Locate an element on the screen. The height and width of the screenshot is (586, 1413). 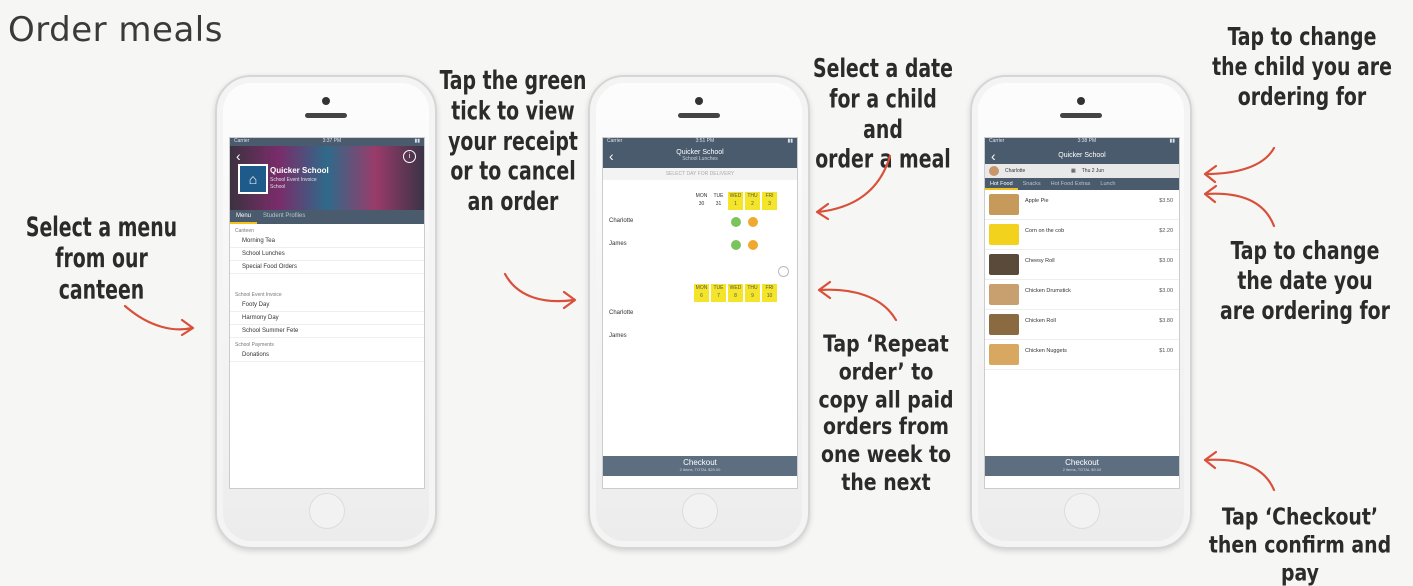
select-day-label: SELECT DAY FOR DELIVERY is located at coordinates (700, 174).